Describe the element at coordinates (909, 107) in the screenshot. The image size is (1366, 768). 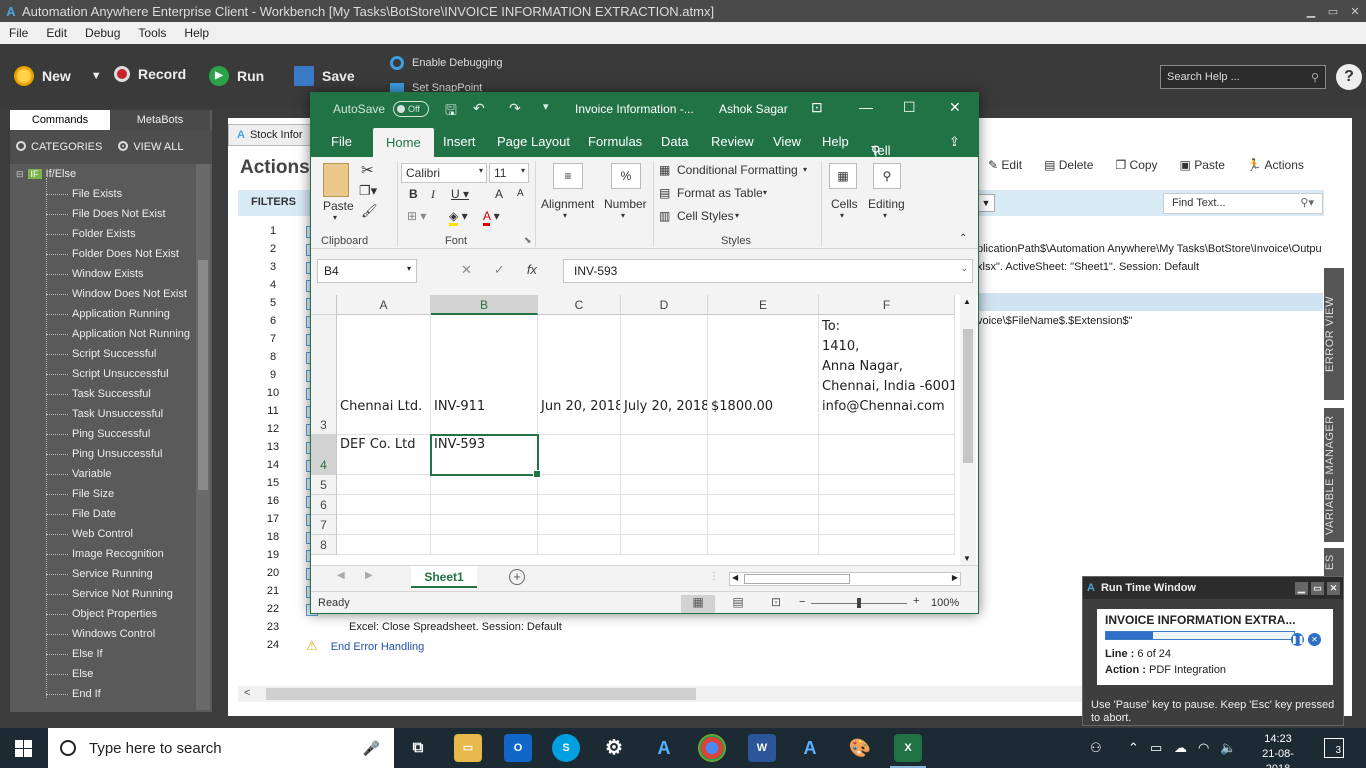
I see `maximize-icon: ☐` at that location.